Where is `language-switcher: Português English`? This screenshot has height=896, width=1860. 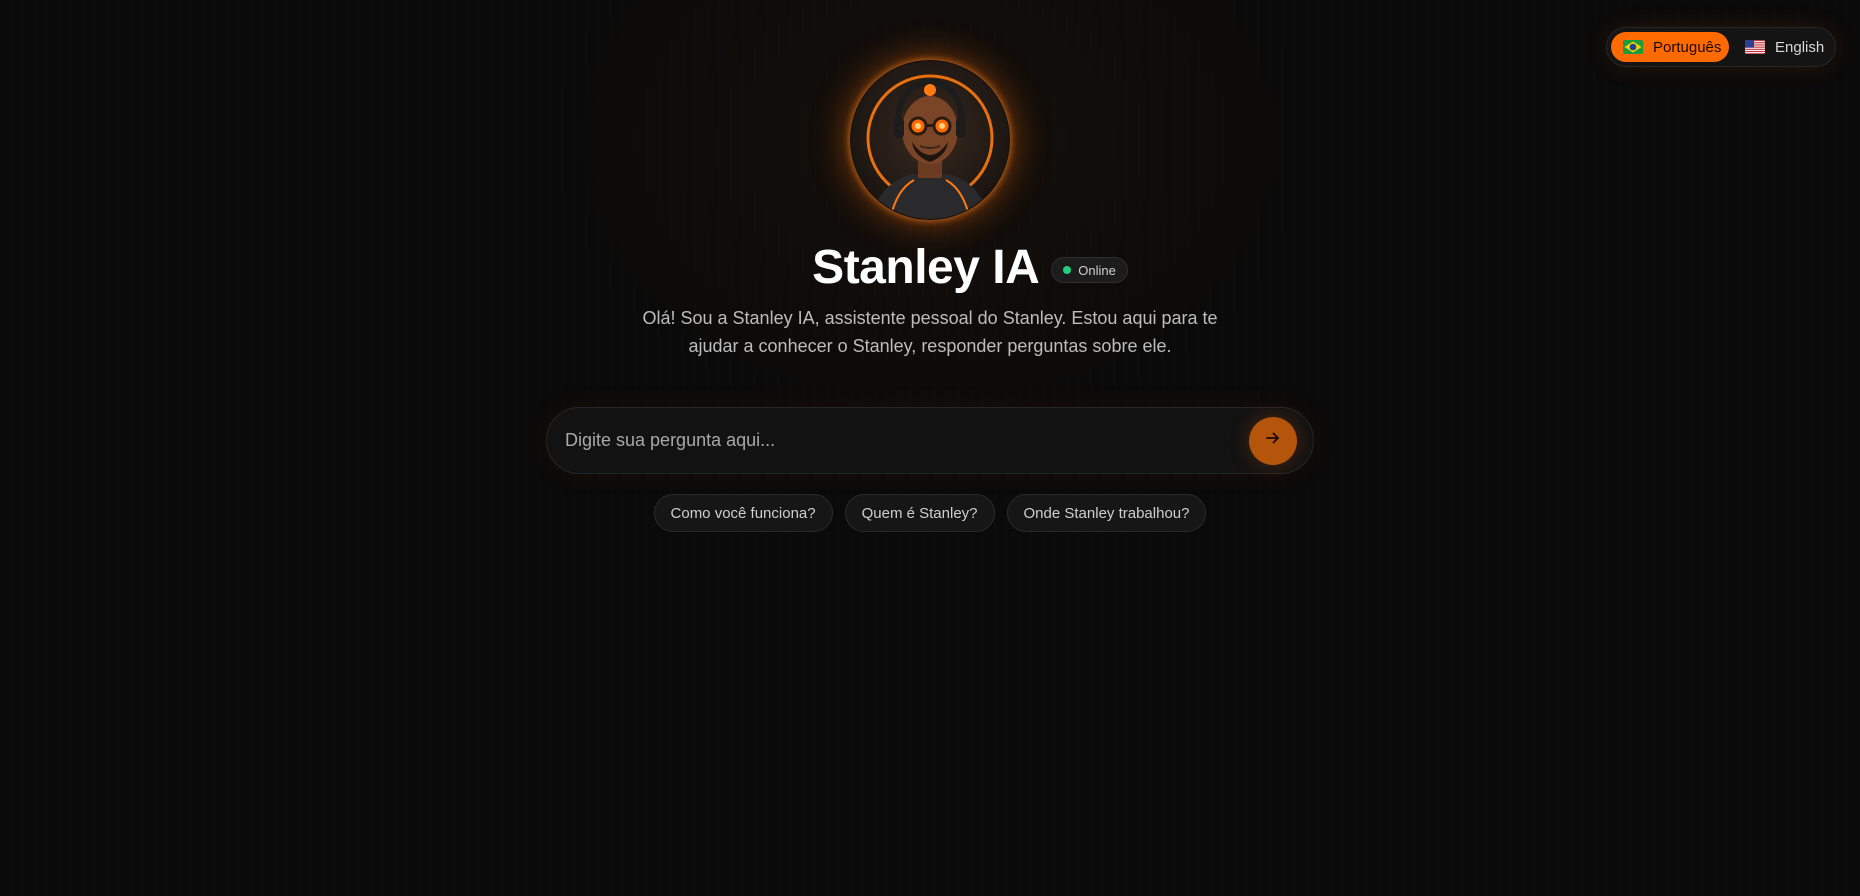
language-switcher: Português English is located at coordinates (1721, 47).